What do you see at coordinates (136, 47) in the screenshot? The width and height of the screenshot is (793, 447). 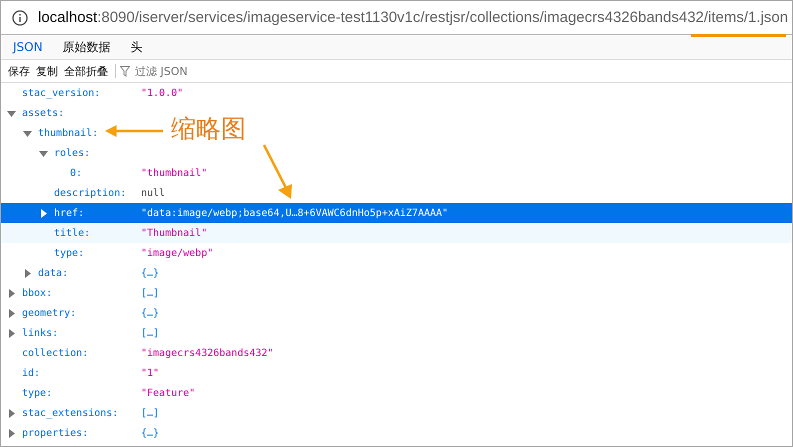 I see `tab: 头` at bounding box center [136, 47].